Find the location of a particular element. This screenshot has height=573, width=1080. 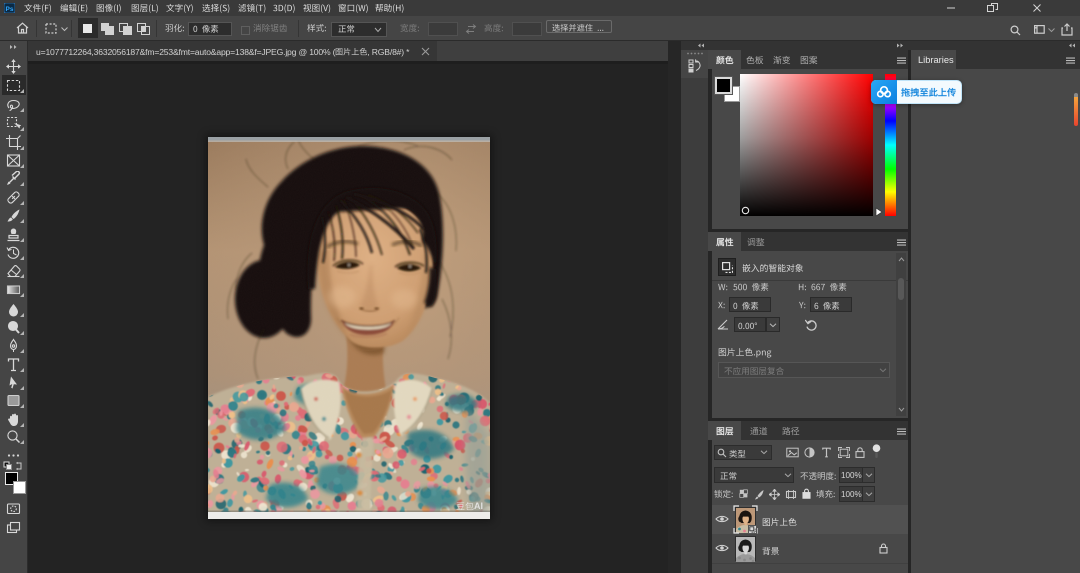

svg-text: Ps is located at coordinates (10, 9).